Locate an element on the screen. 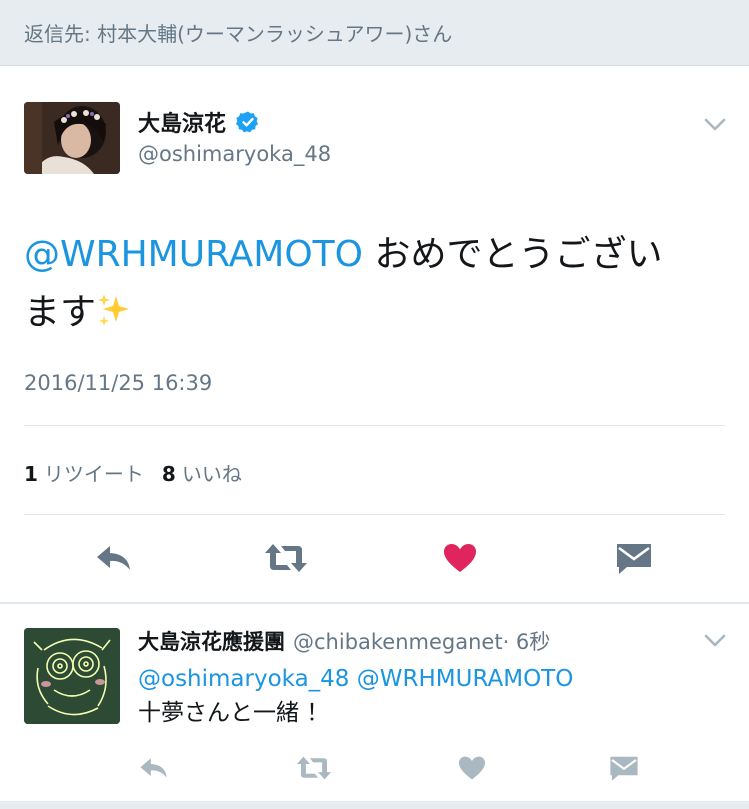  reply-context-bar: 返信先: 村本大輔(ウーマンラッシュアワー)さん is located at coordinates (374, 33).